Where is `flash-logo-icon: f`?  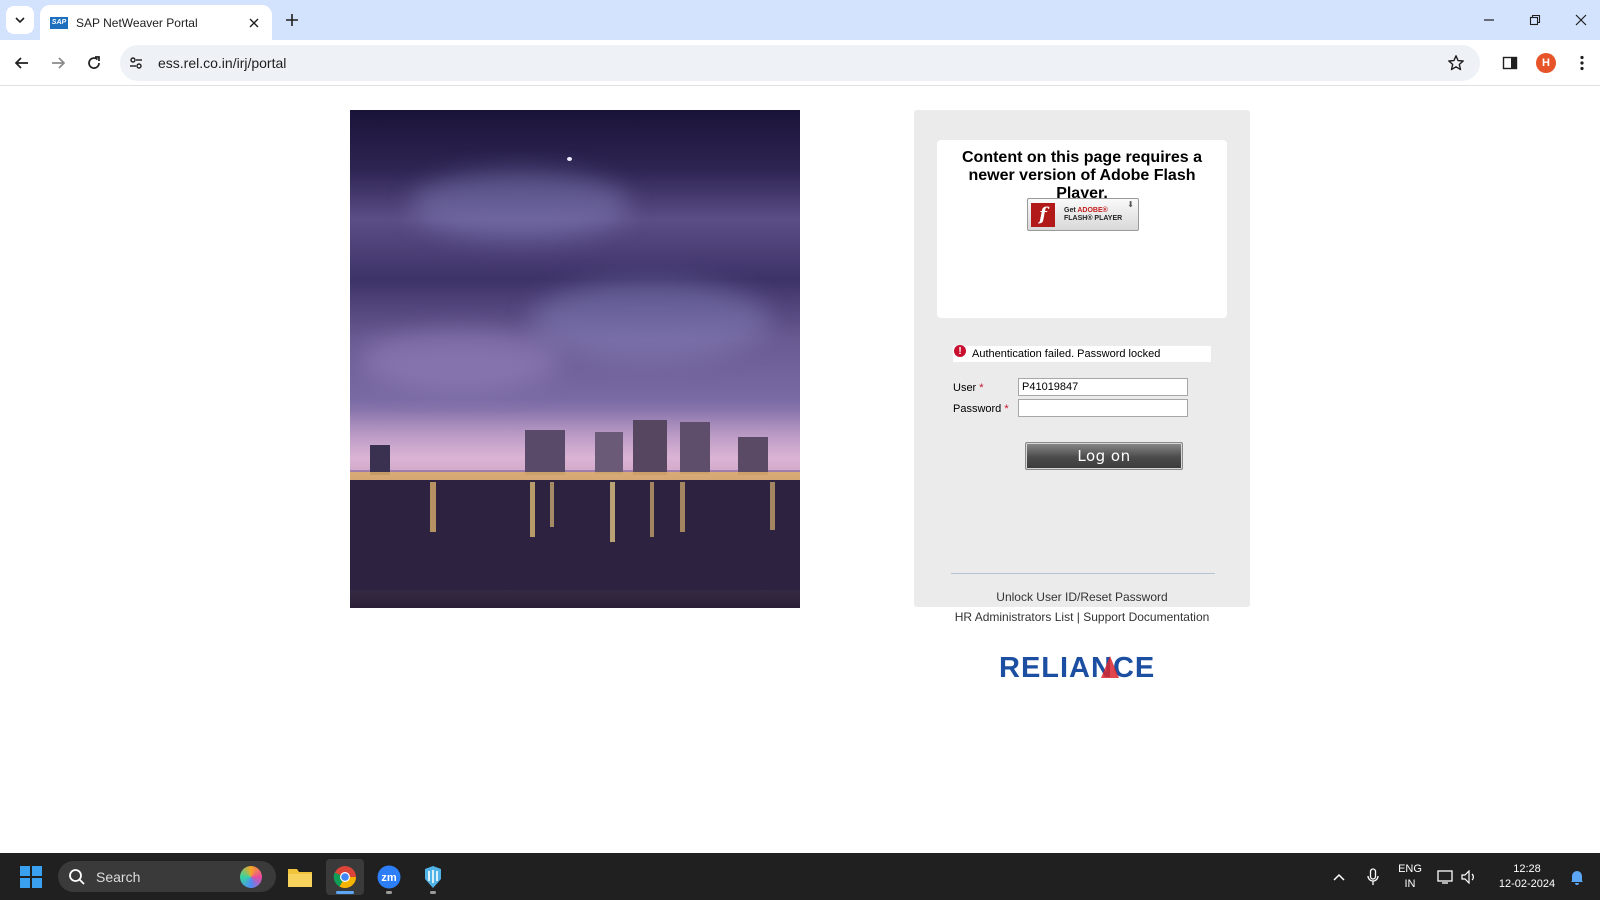
flash-logo-icon: f is located at coordinates (1043, 214).